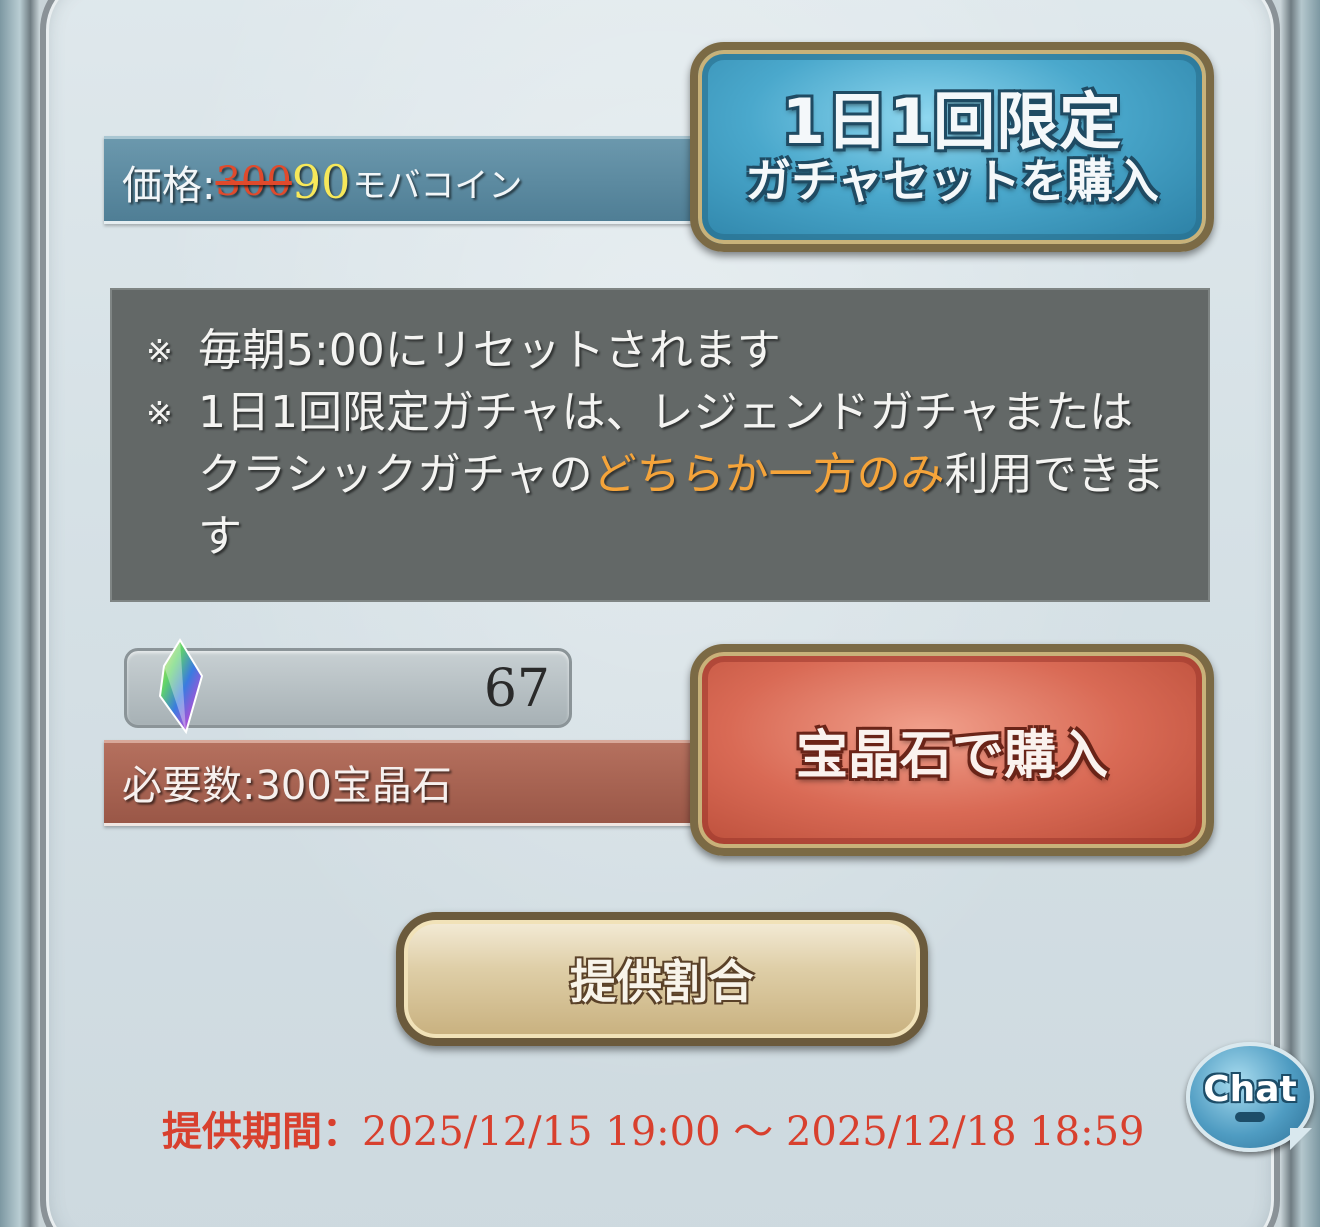 The width and height of the screenshot is (1320, 1227). Describe the element at coordinates (768, 474) in the screenshot. I see `notice-limit-highlight: どちらか一方のみ` at that location.